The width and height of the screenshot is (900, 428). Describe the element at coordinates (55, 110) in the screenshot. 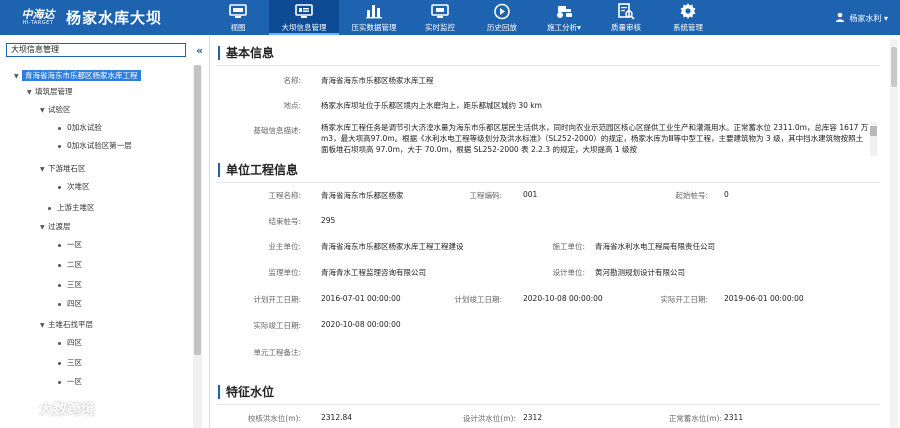

I see `tree-node: ▼ 试验区` at that location.